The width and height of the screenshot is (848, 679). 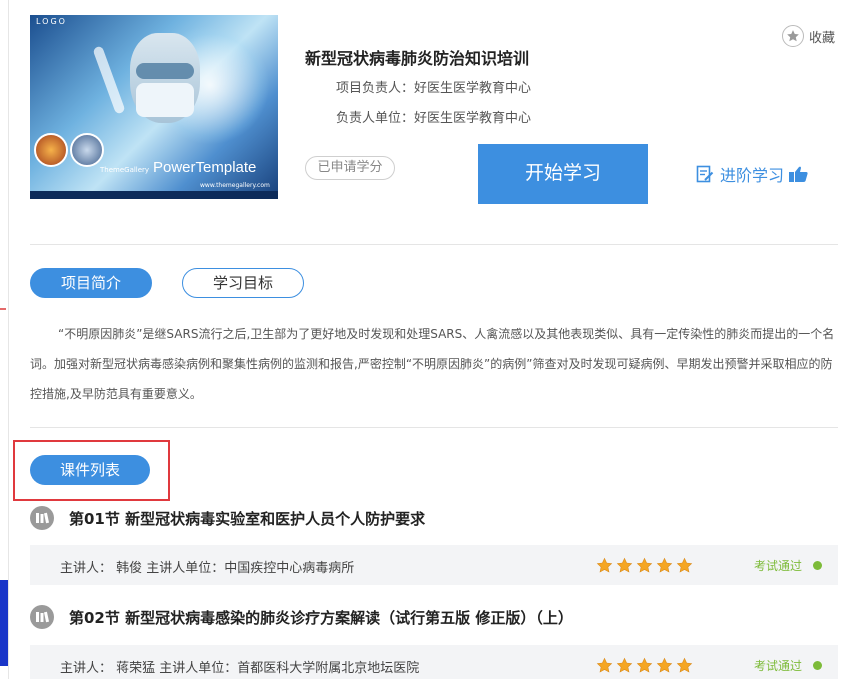 I want to click on test-tube-graphic, so click(x=109, y=80).